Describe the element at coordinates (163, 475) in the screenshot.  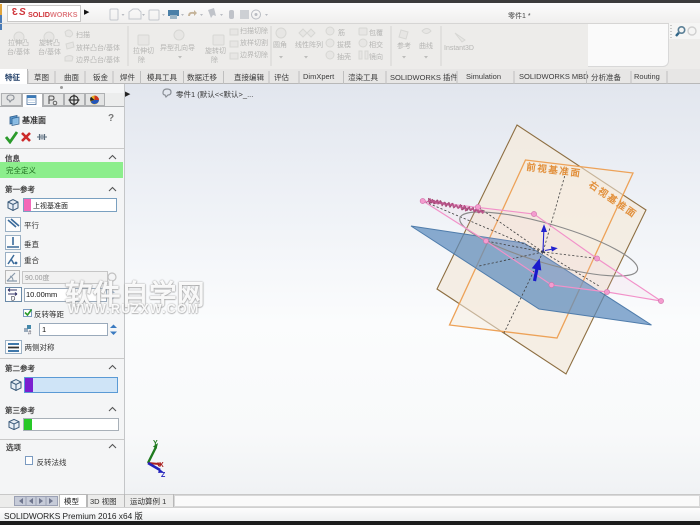
I see `svg-text: Z` at that location.